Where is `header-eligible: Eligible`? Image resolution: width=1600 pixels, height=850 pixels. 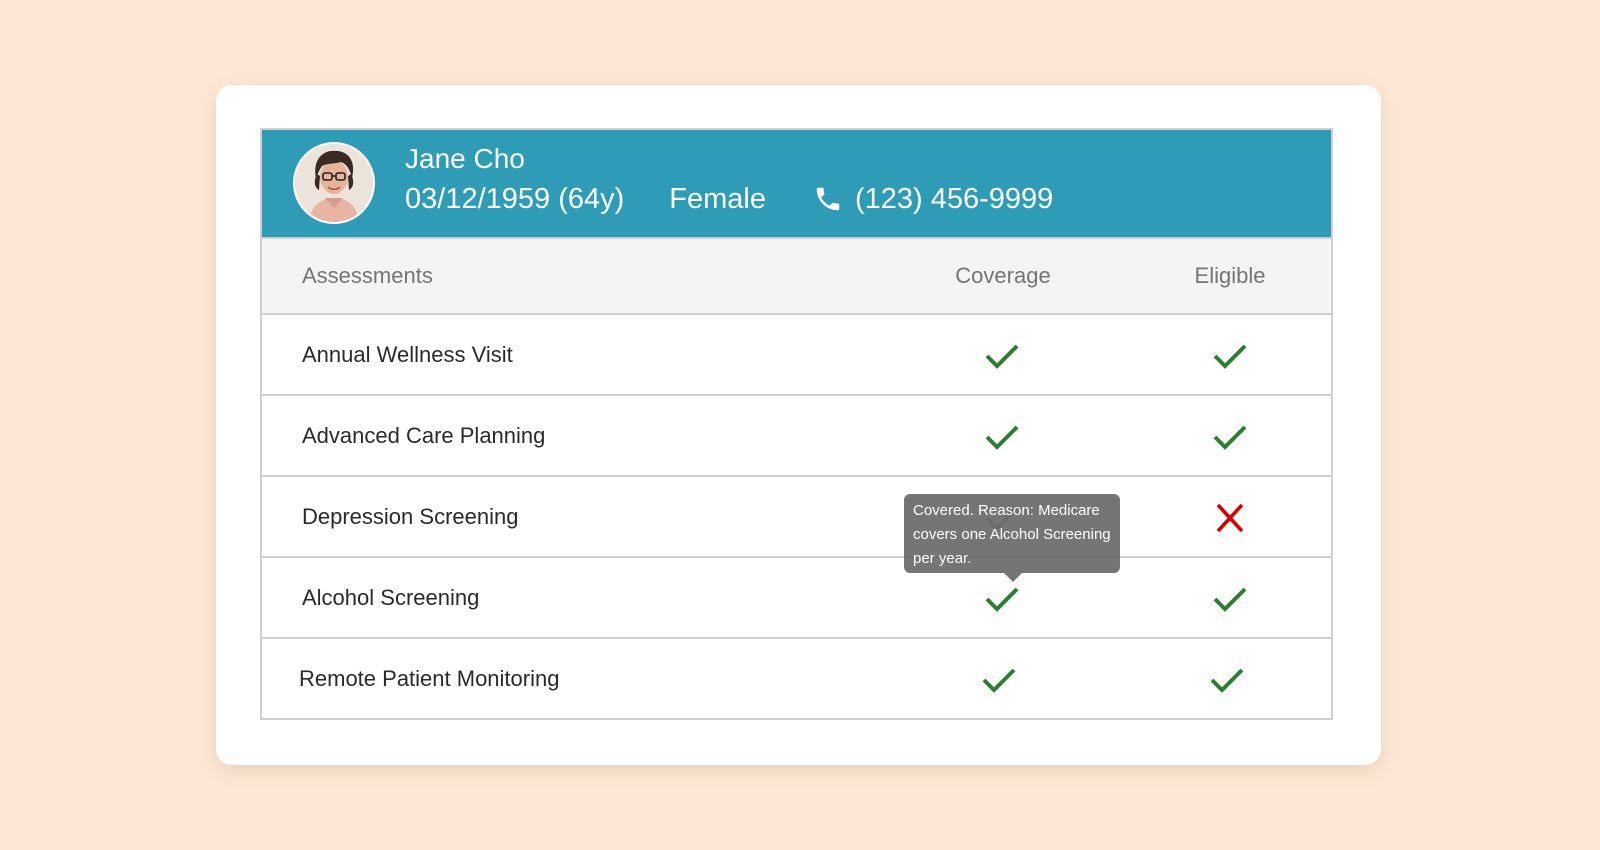
header-eligible: Eligible is located at coordinates (1230, 275).